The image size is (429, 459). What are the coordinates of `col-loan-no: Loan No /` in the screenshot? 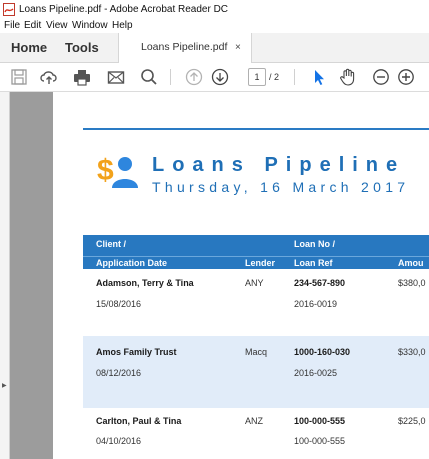 It's located at (314, 244).